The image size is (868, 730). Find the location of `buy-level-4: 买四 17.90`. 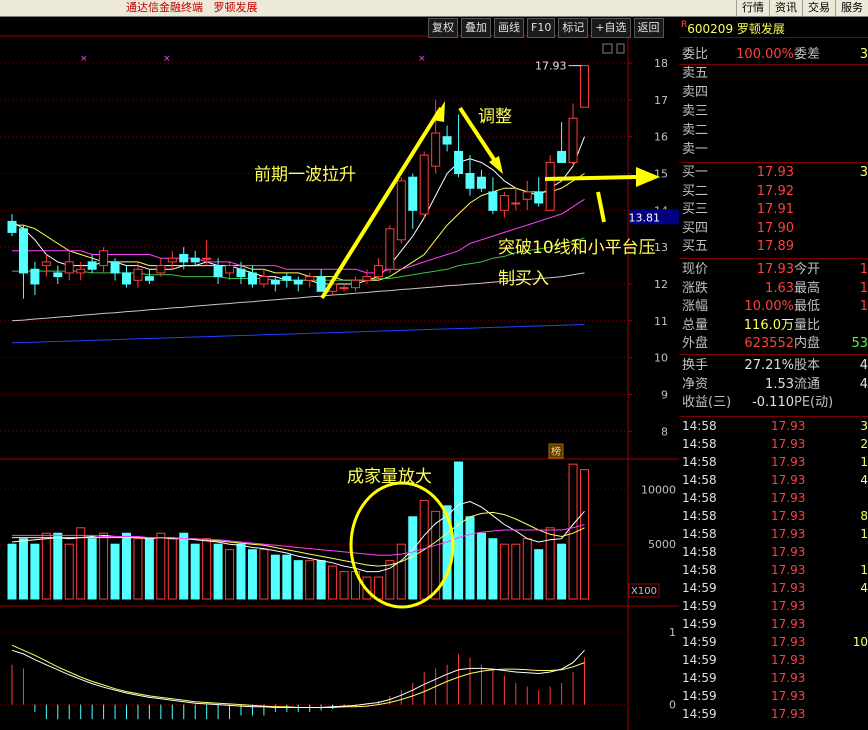

buy-level-4: 买四 17.90 is located at coordinates (774, 229).